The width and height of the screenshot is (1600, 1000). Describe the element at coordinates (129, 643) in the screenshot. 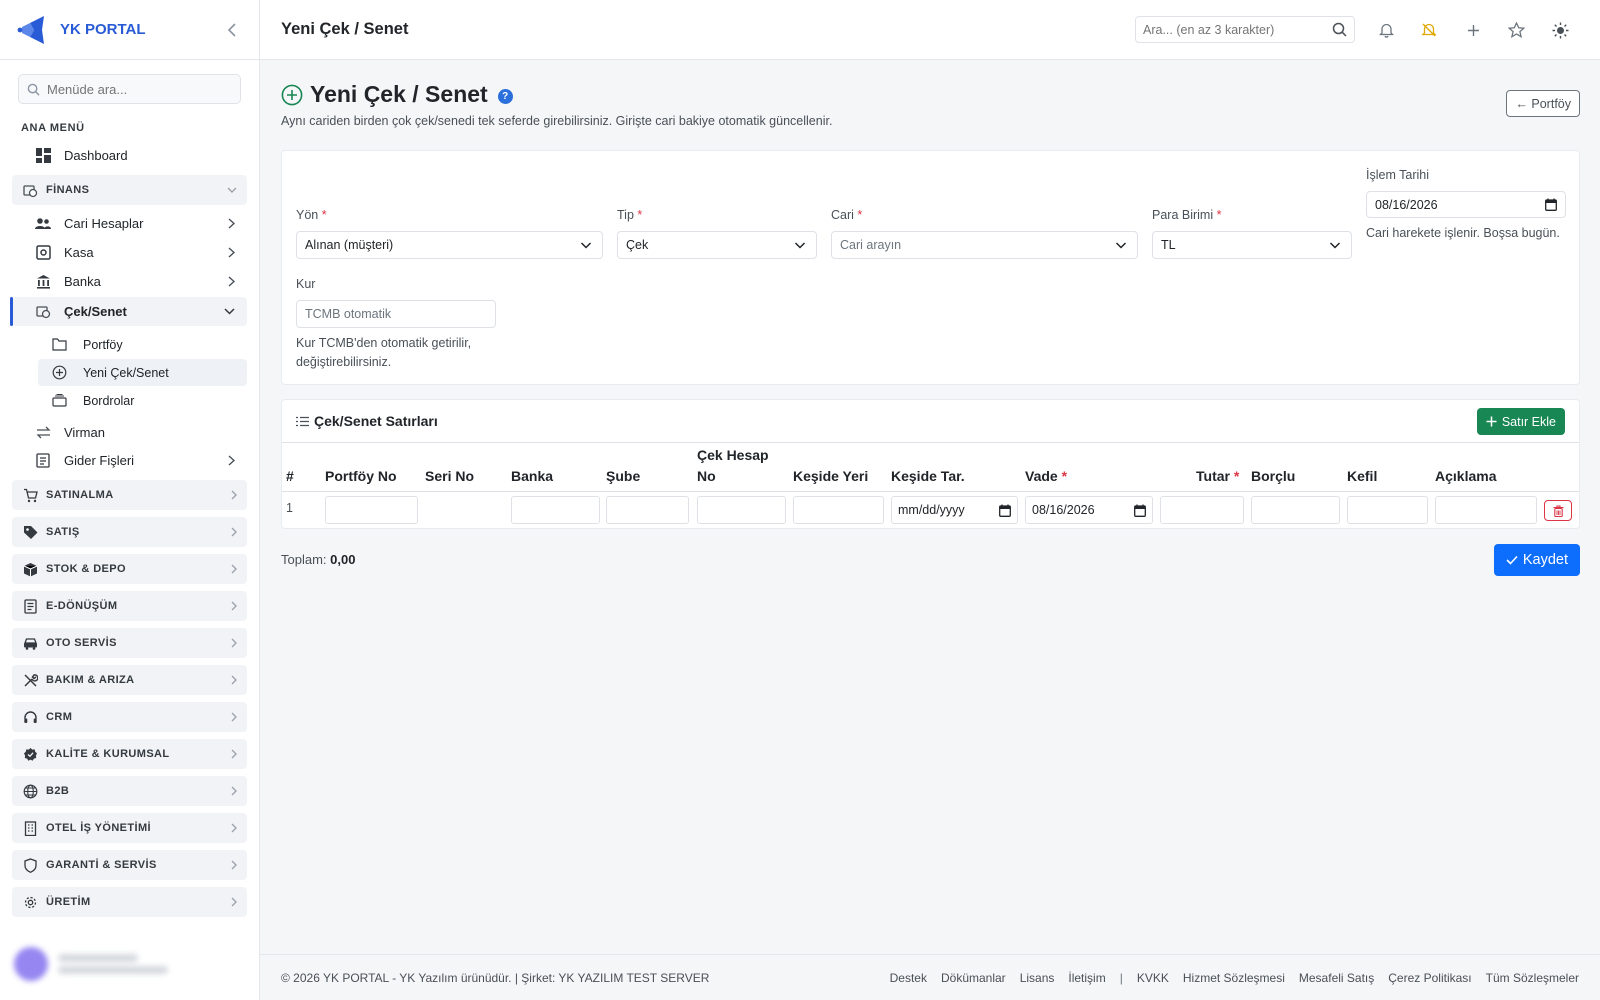

I see `sidebar-group-oto-servi-s: OTO SERVİS` at that location.